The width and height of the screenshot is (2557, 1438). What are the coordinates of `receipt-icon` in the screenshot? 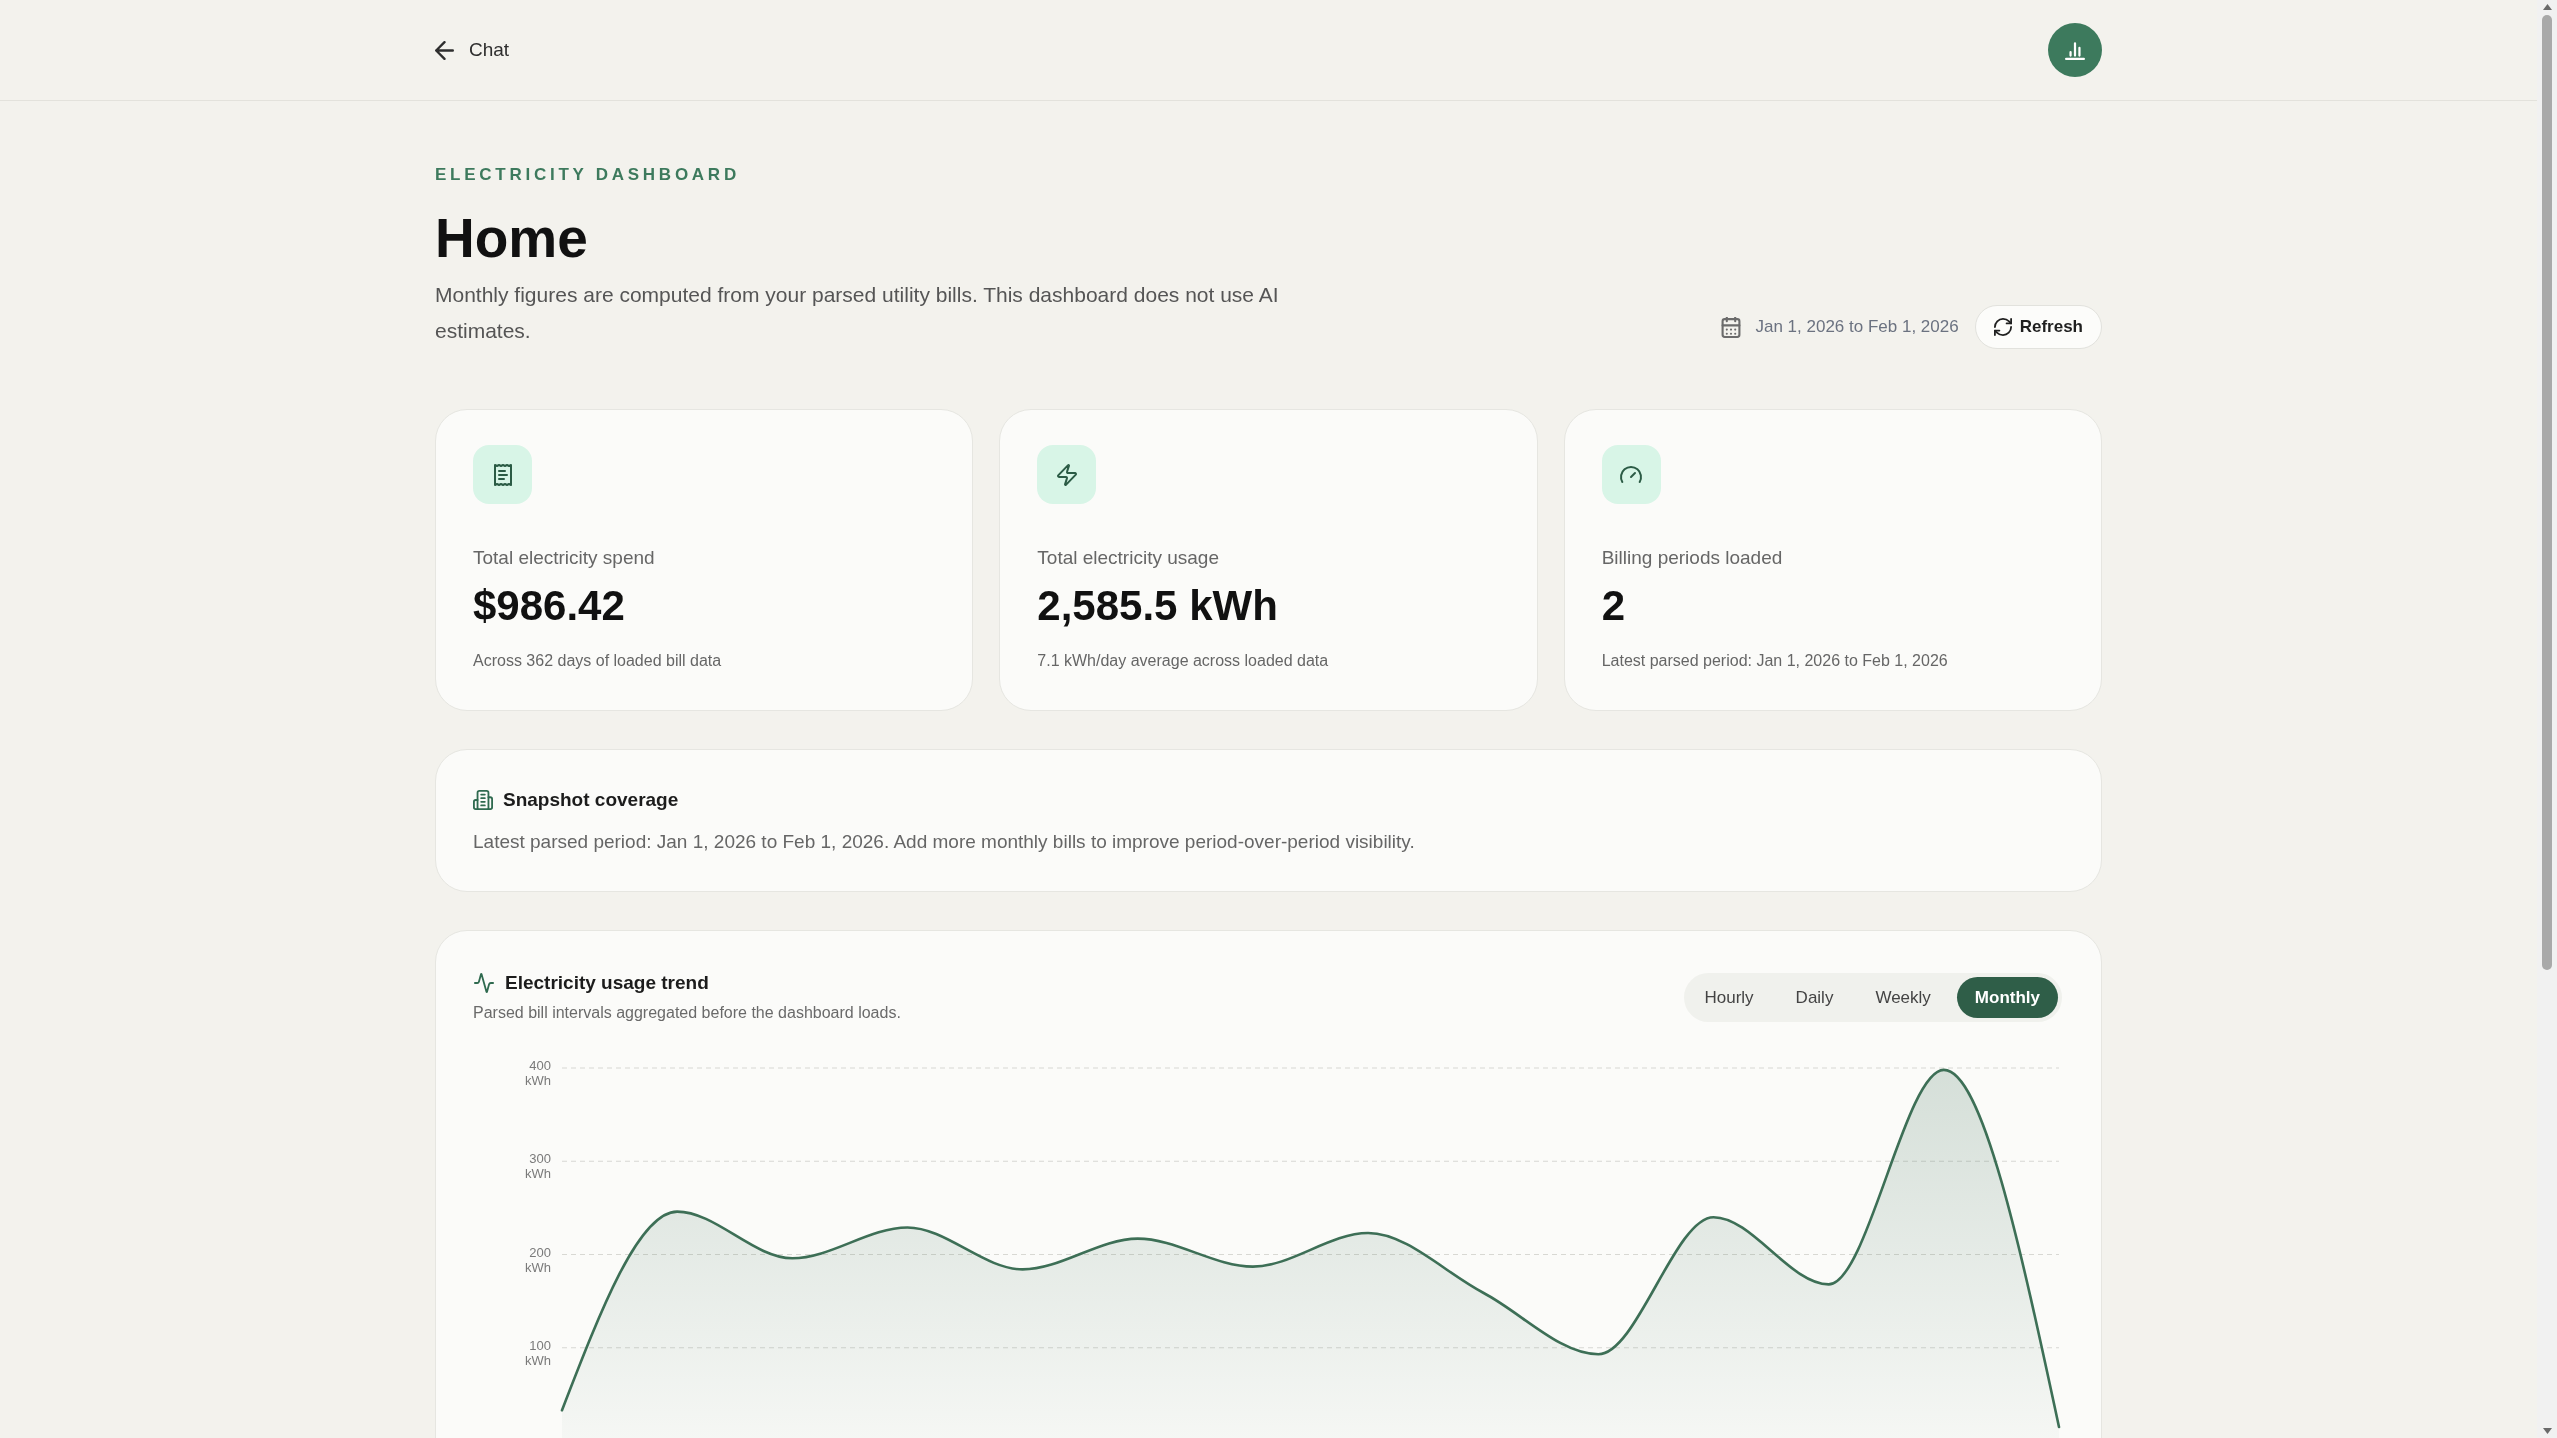 It's located at (502, 474).